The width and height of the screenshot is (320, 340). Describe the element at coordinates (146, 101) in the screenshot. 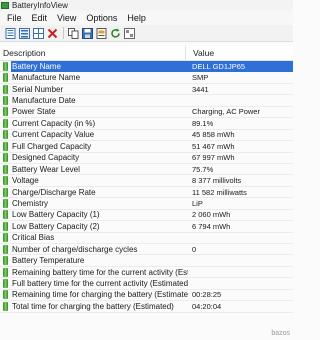

I see `table-row: Manufacture Date` at that location.